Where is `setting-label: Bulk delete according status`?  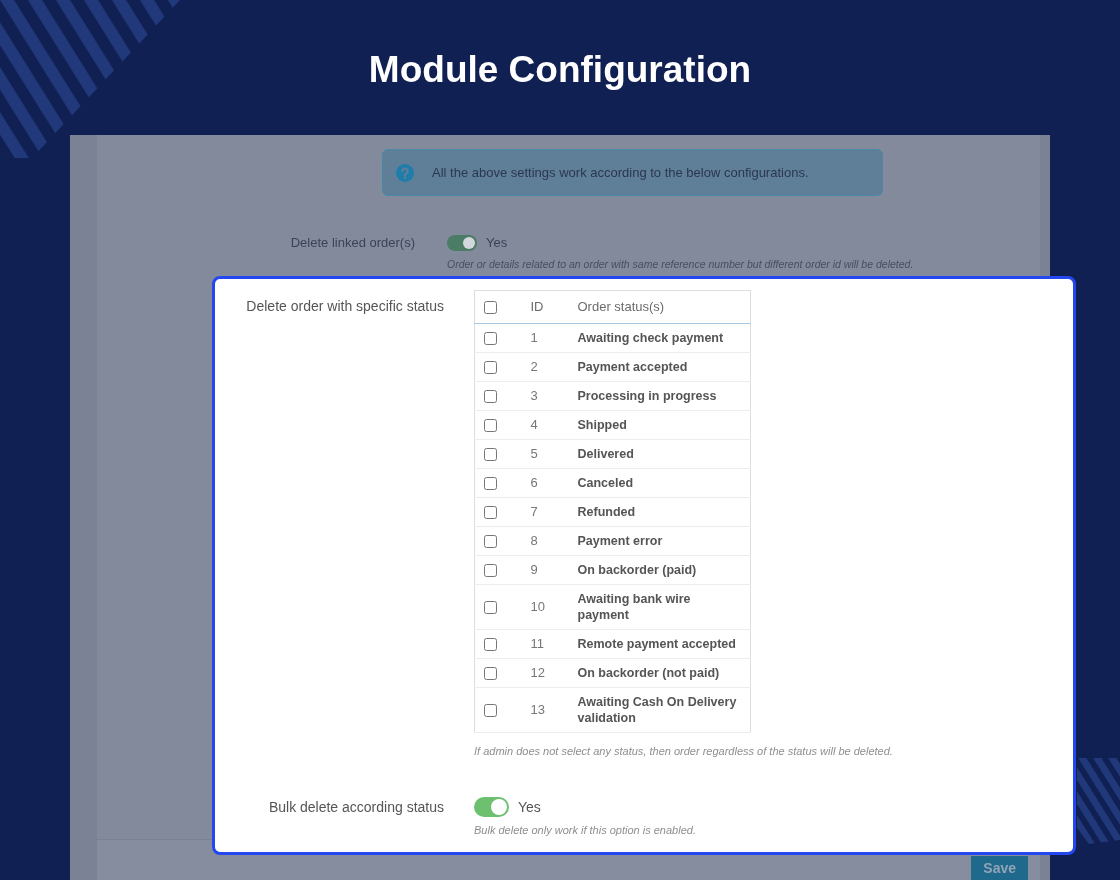
setting-label: Bulk delete according status is located at coordinates (356, 807).